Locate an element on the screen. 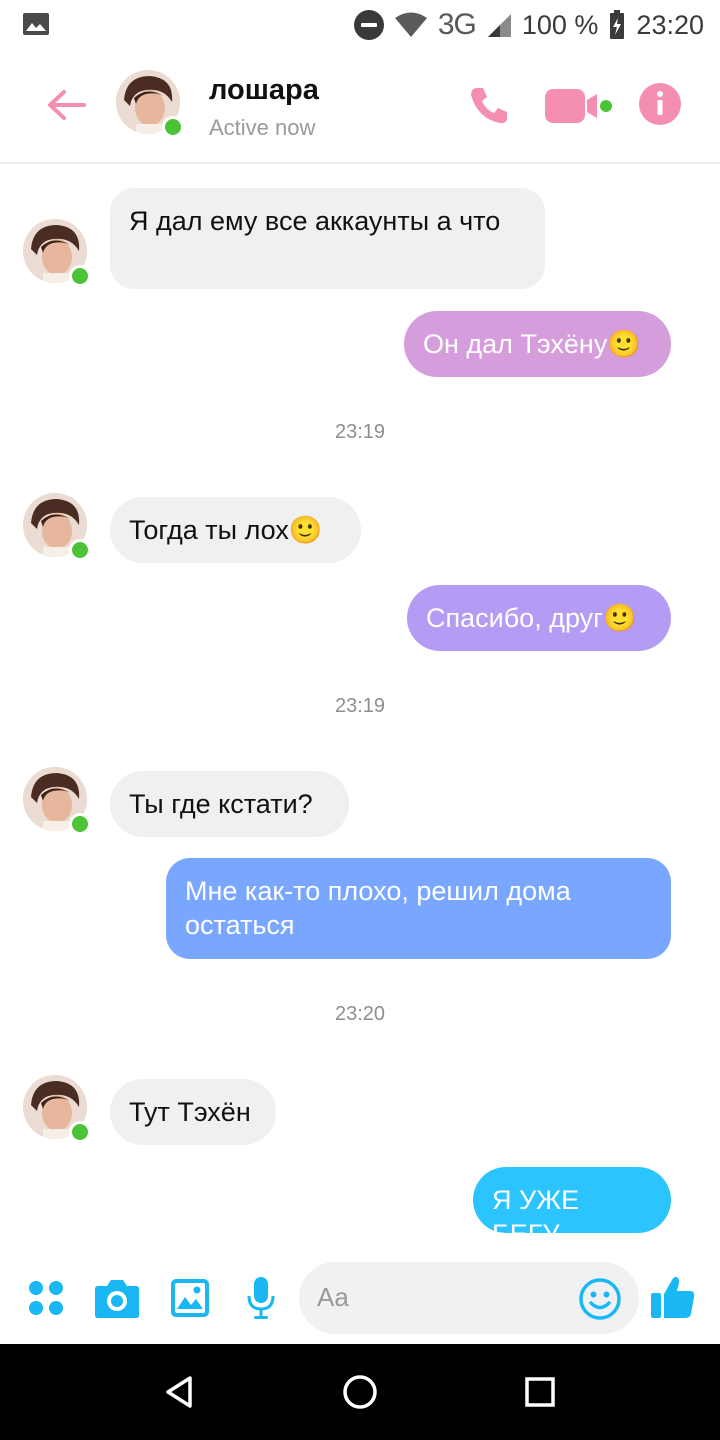 The height and width of the screenshot is (1440, 720). presence-status: Active now is located at coordinates (262, 127).